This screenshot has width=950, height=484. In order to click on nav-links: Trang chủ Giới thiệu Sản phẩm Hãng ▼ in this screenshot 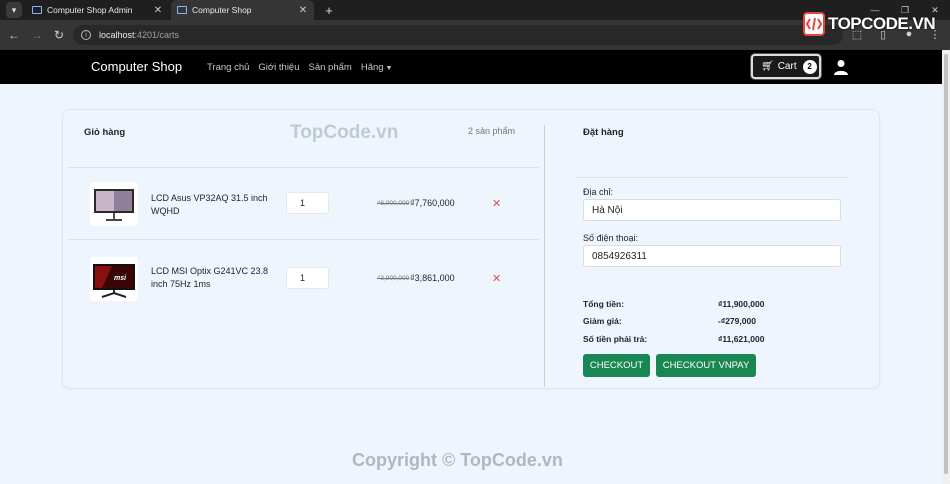, I will do `click(299, 67)`.